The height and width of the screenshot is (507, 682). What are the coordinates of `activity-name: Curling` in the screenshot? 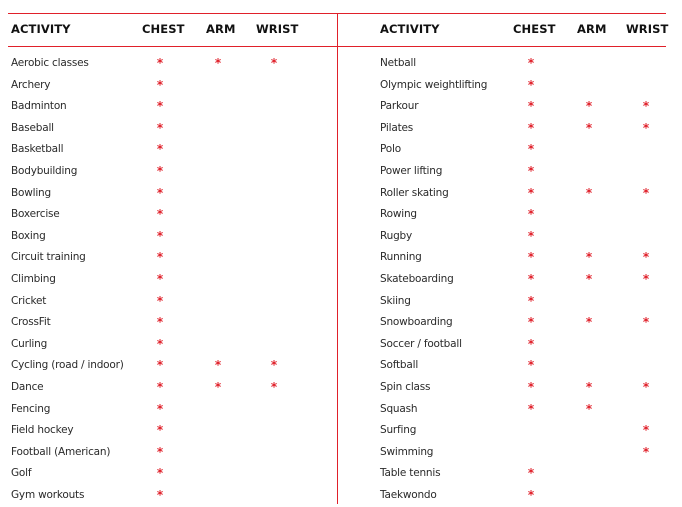 It's located at (29, 343).